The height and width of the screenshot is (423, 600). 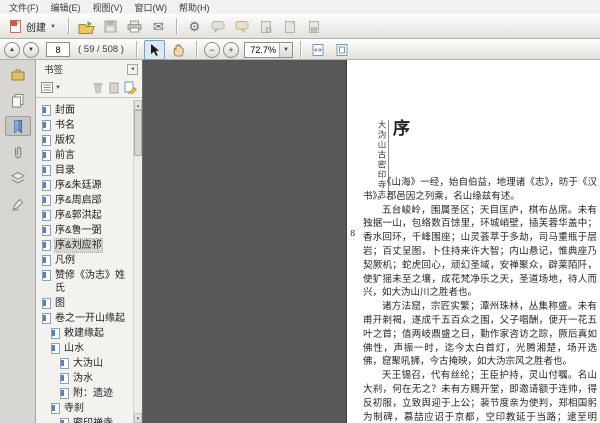 What do you see at coordinates (211, 49) in the screenshot?
I see `zoom-out-button: −` at bounding box center [211, 49].